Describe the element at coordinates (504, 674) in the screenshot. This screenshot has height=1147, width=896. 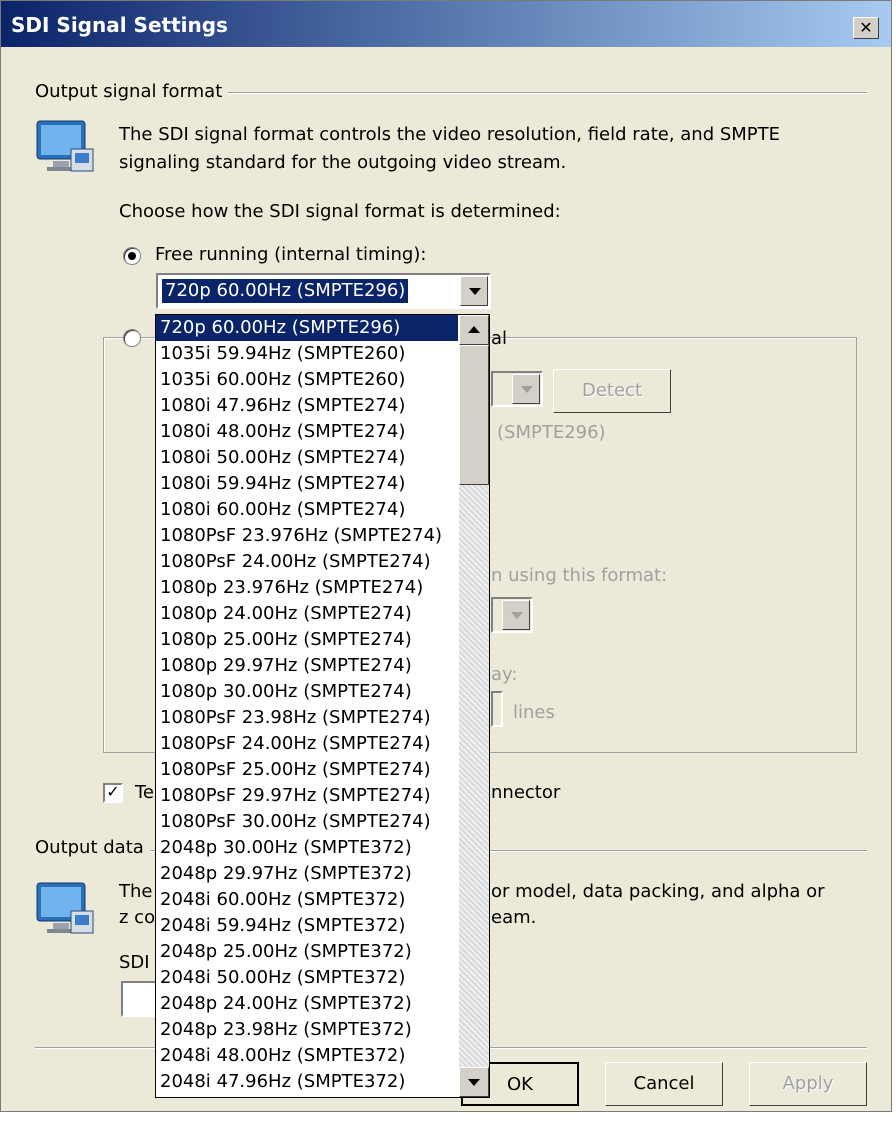
I see `delay-label-tail: ay:` at that location.